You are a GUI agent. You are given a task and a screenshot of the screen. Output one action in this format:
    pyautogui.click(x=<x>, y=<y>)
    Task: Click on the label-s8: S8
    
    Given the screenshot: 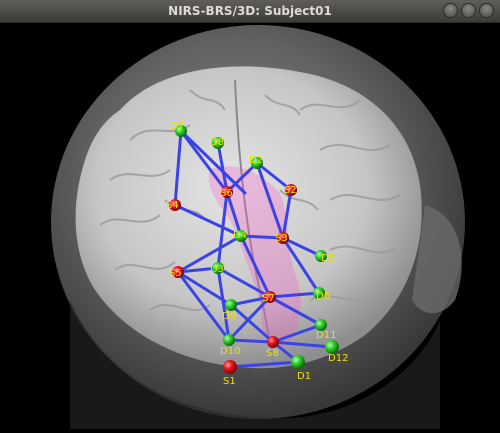 What is the action you would take?
    pyautogui.click(x=272, y=353)
    